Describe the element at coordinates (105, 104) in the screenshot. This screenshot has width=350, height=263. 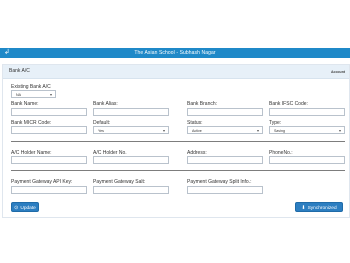
I see `bank-alias-label: Bank Alias:` at that location.